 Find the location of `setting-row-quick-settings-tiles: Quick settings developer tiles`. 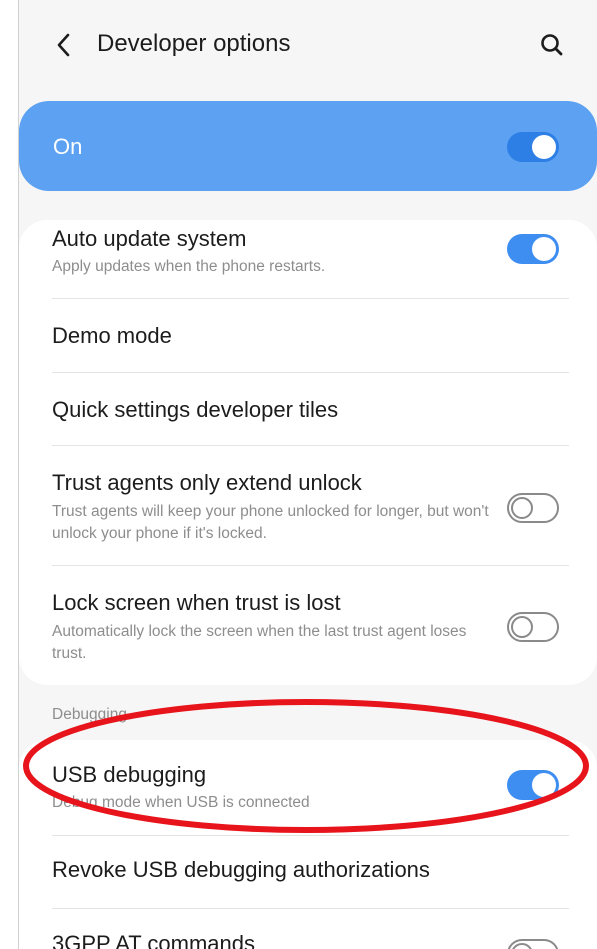

setting-row-quick-settings-tiles: Quick settings developer tiles is located at coordinates (308, 409).